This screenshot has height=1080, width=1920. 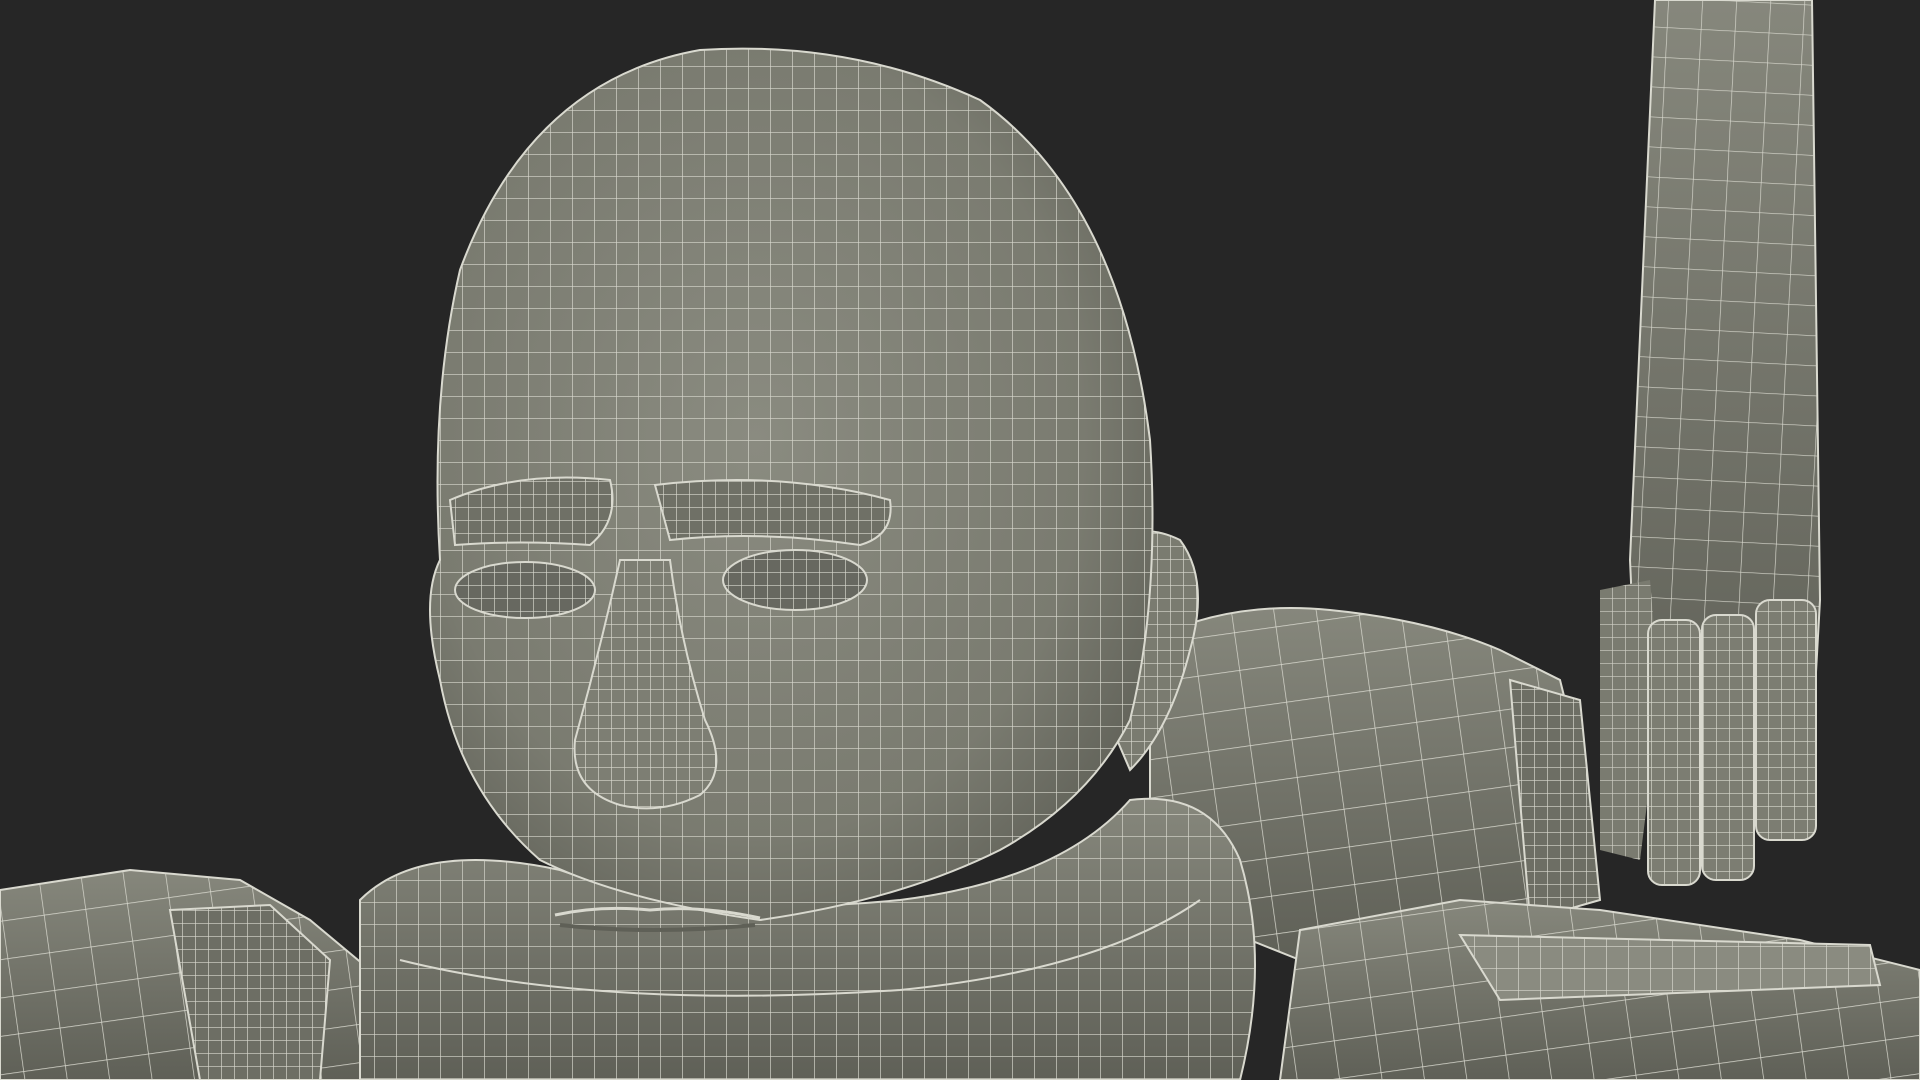 What do you see at coordinates (1708, 733) in the screenshot?
I see `hand` at bounding box center [1708, 733].